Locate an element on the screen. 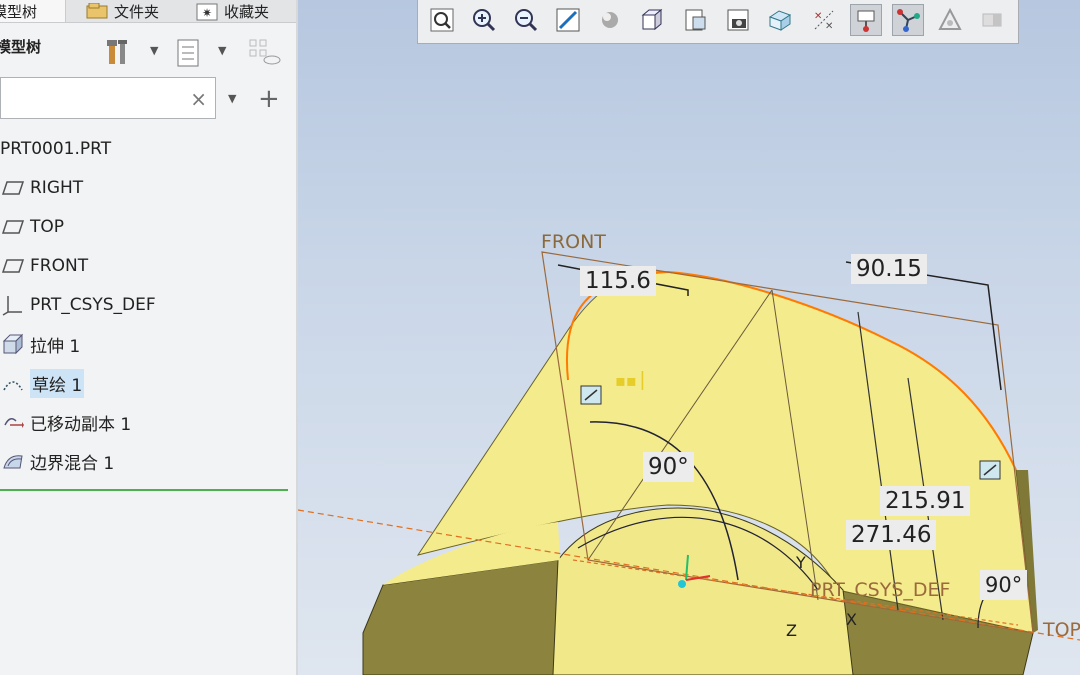 Image resolution: width=1080 pixels, height=675 pixels. tree-search-field: × is located at coordinates (108, 98).